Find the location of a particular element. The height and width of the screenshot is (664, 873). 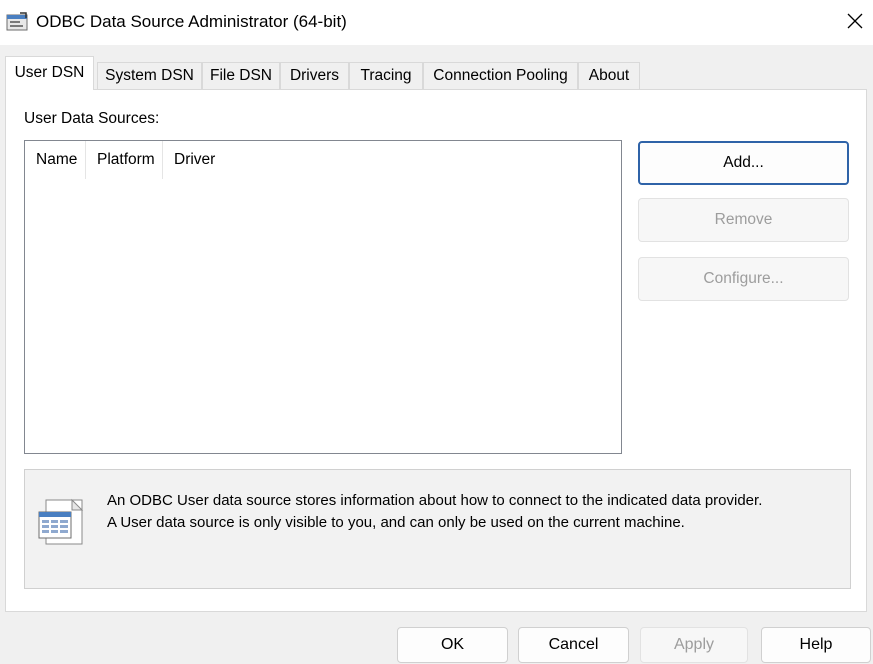

odbc-admin-icon is located at coordinates (17, 22).